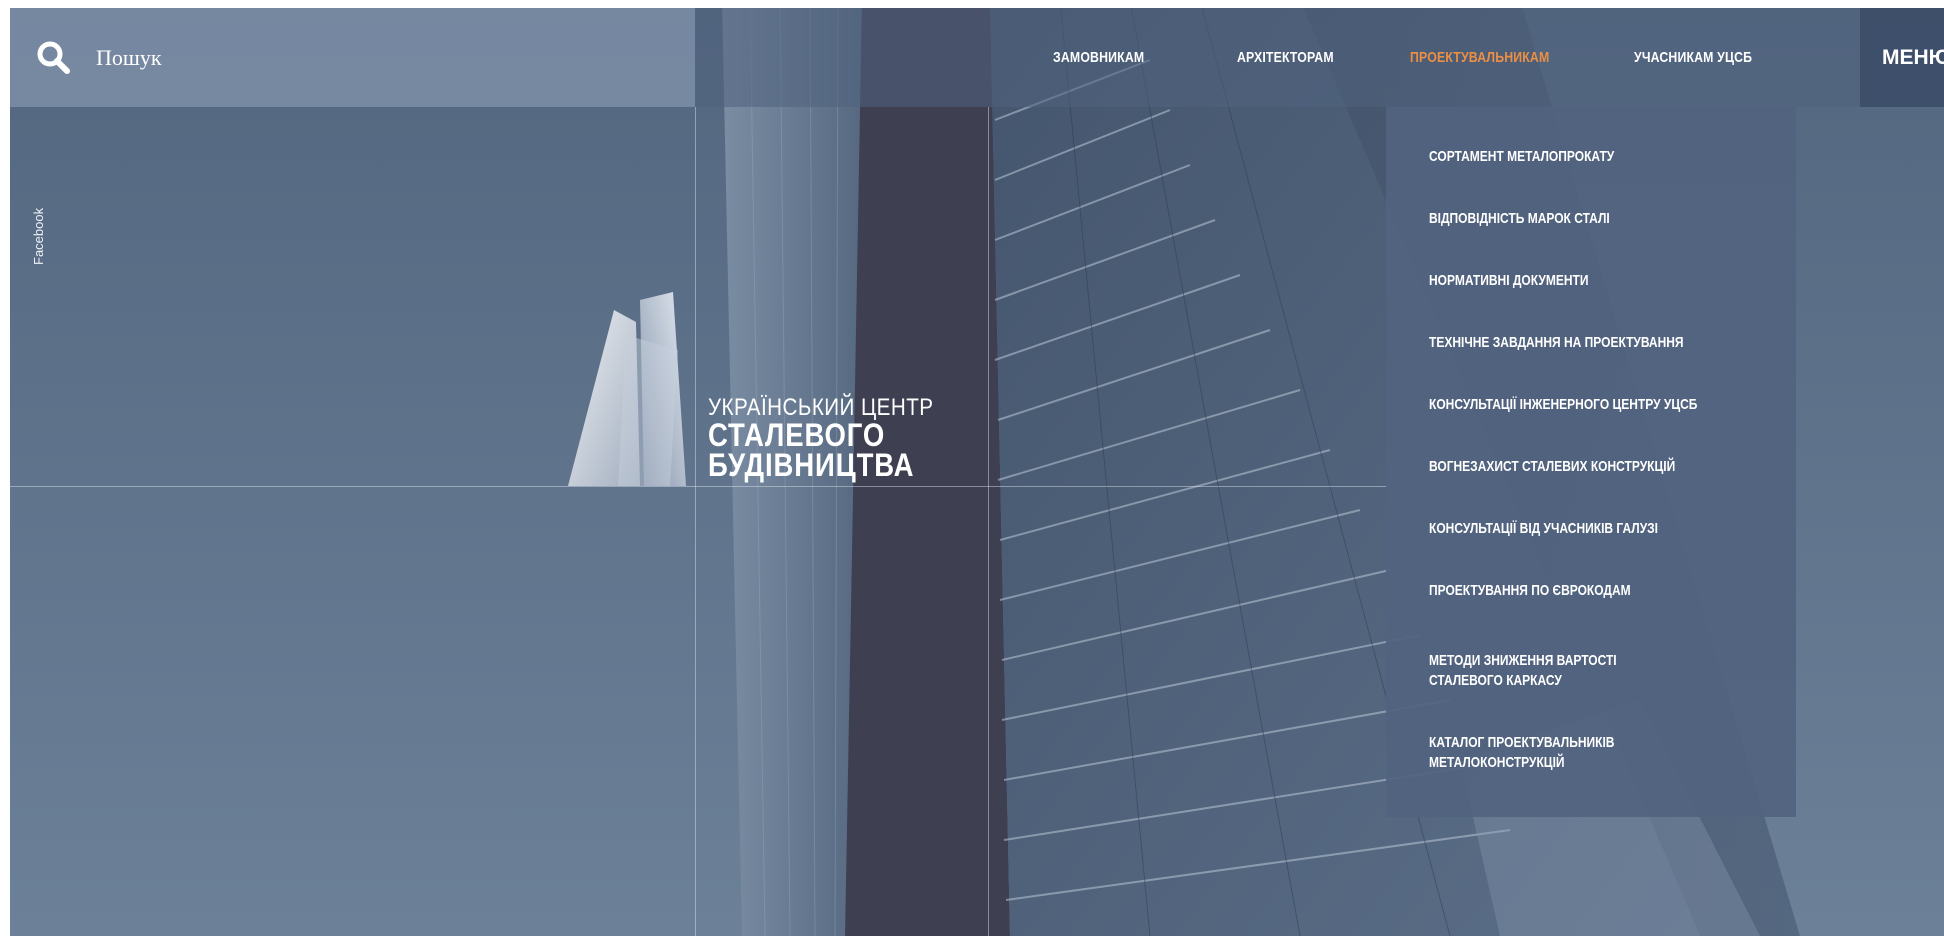 The width and height of the screenshot is (1944, 936). I want to click on facebook-link: Facebook, so click(38, 236).